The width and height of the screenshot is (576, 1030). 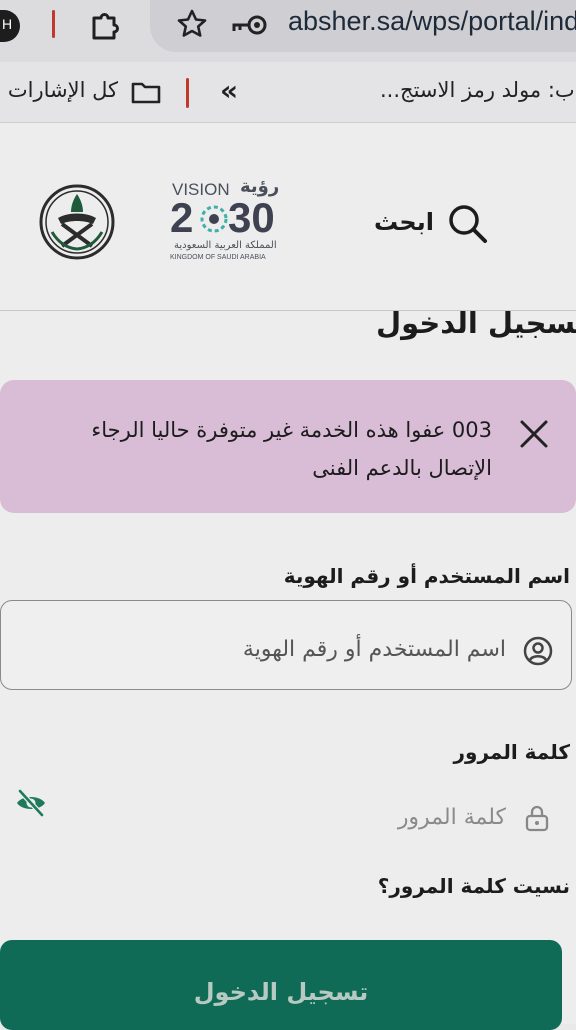 What do you see at coordinates (182, 217) in the screenshot?
I see `vision-year-left: 2` at bounding box center [182, 217].